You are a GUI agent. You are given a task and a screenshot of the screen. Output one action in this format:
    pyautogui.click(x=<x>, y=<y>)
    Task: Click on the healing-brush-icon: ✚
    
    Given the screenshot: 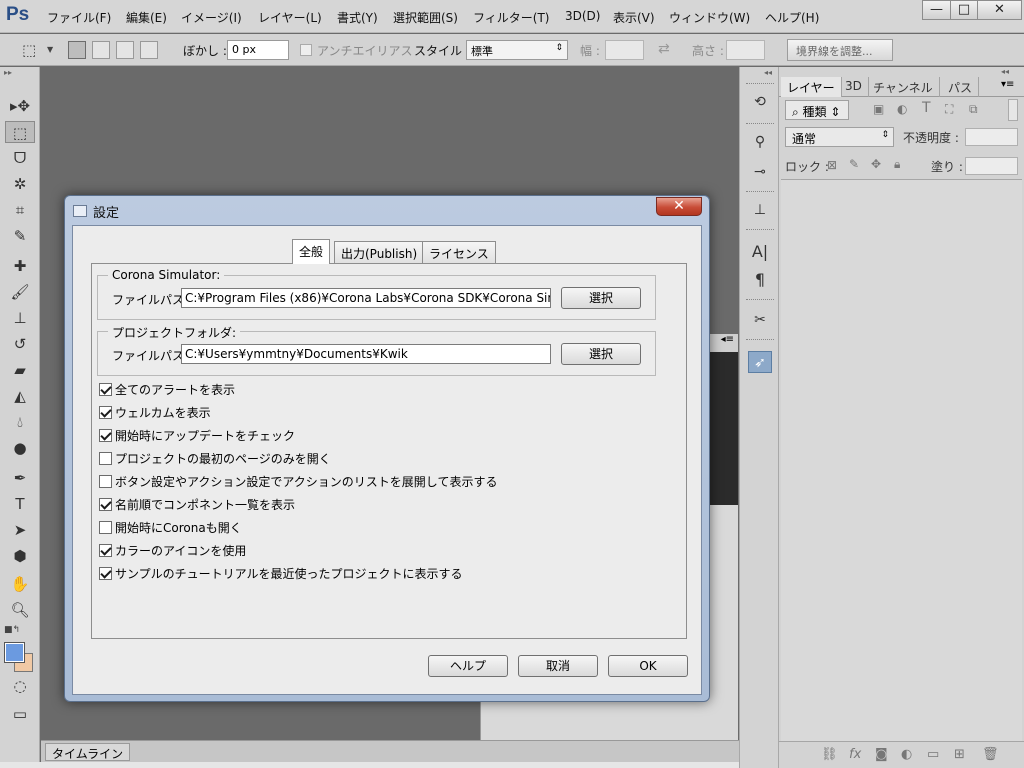 What is the action you would take?
    pyautogui.click(x=20, y=266)
    